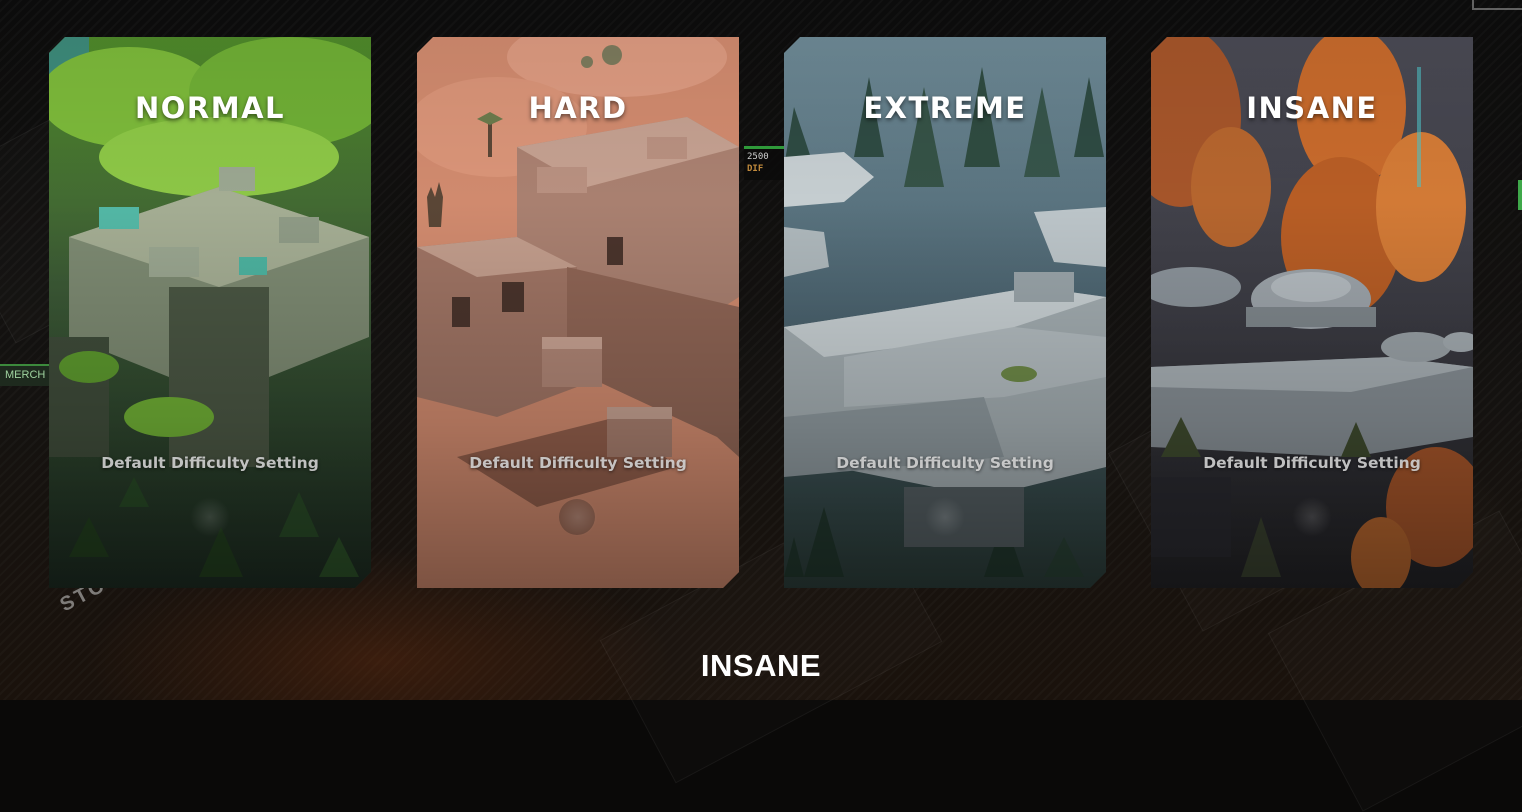 The height and width of the screenshot is (812, 1522). I want to click on difficulty-card-insane: INSANE Default Difficulty Setting, so click(1312, 312).